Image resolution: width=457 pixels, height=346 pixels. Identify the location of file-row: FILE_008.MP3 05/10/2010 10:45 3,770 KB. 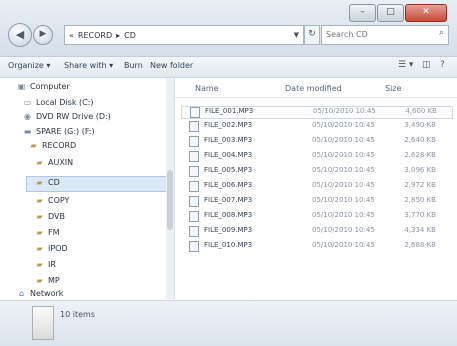
(316, 216).